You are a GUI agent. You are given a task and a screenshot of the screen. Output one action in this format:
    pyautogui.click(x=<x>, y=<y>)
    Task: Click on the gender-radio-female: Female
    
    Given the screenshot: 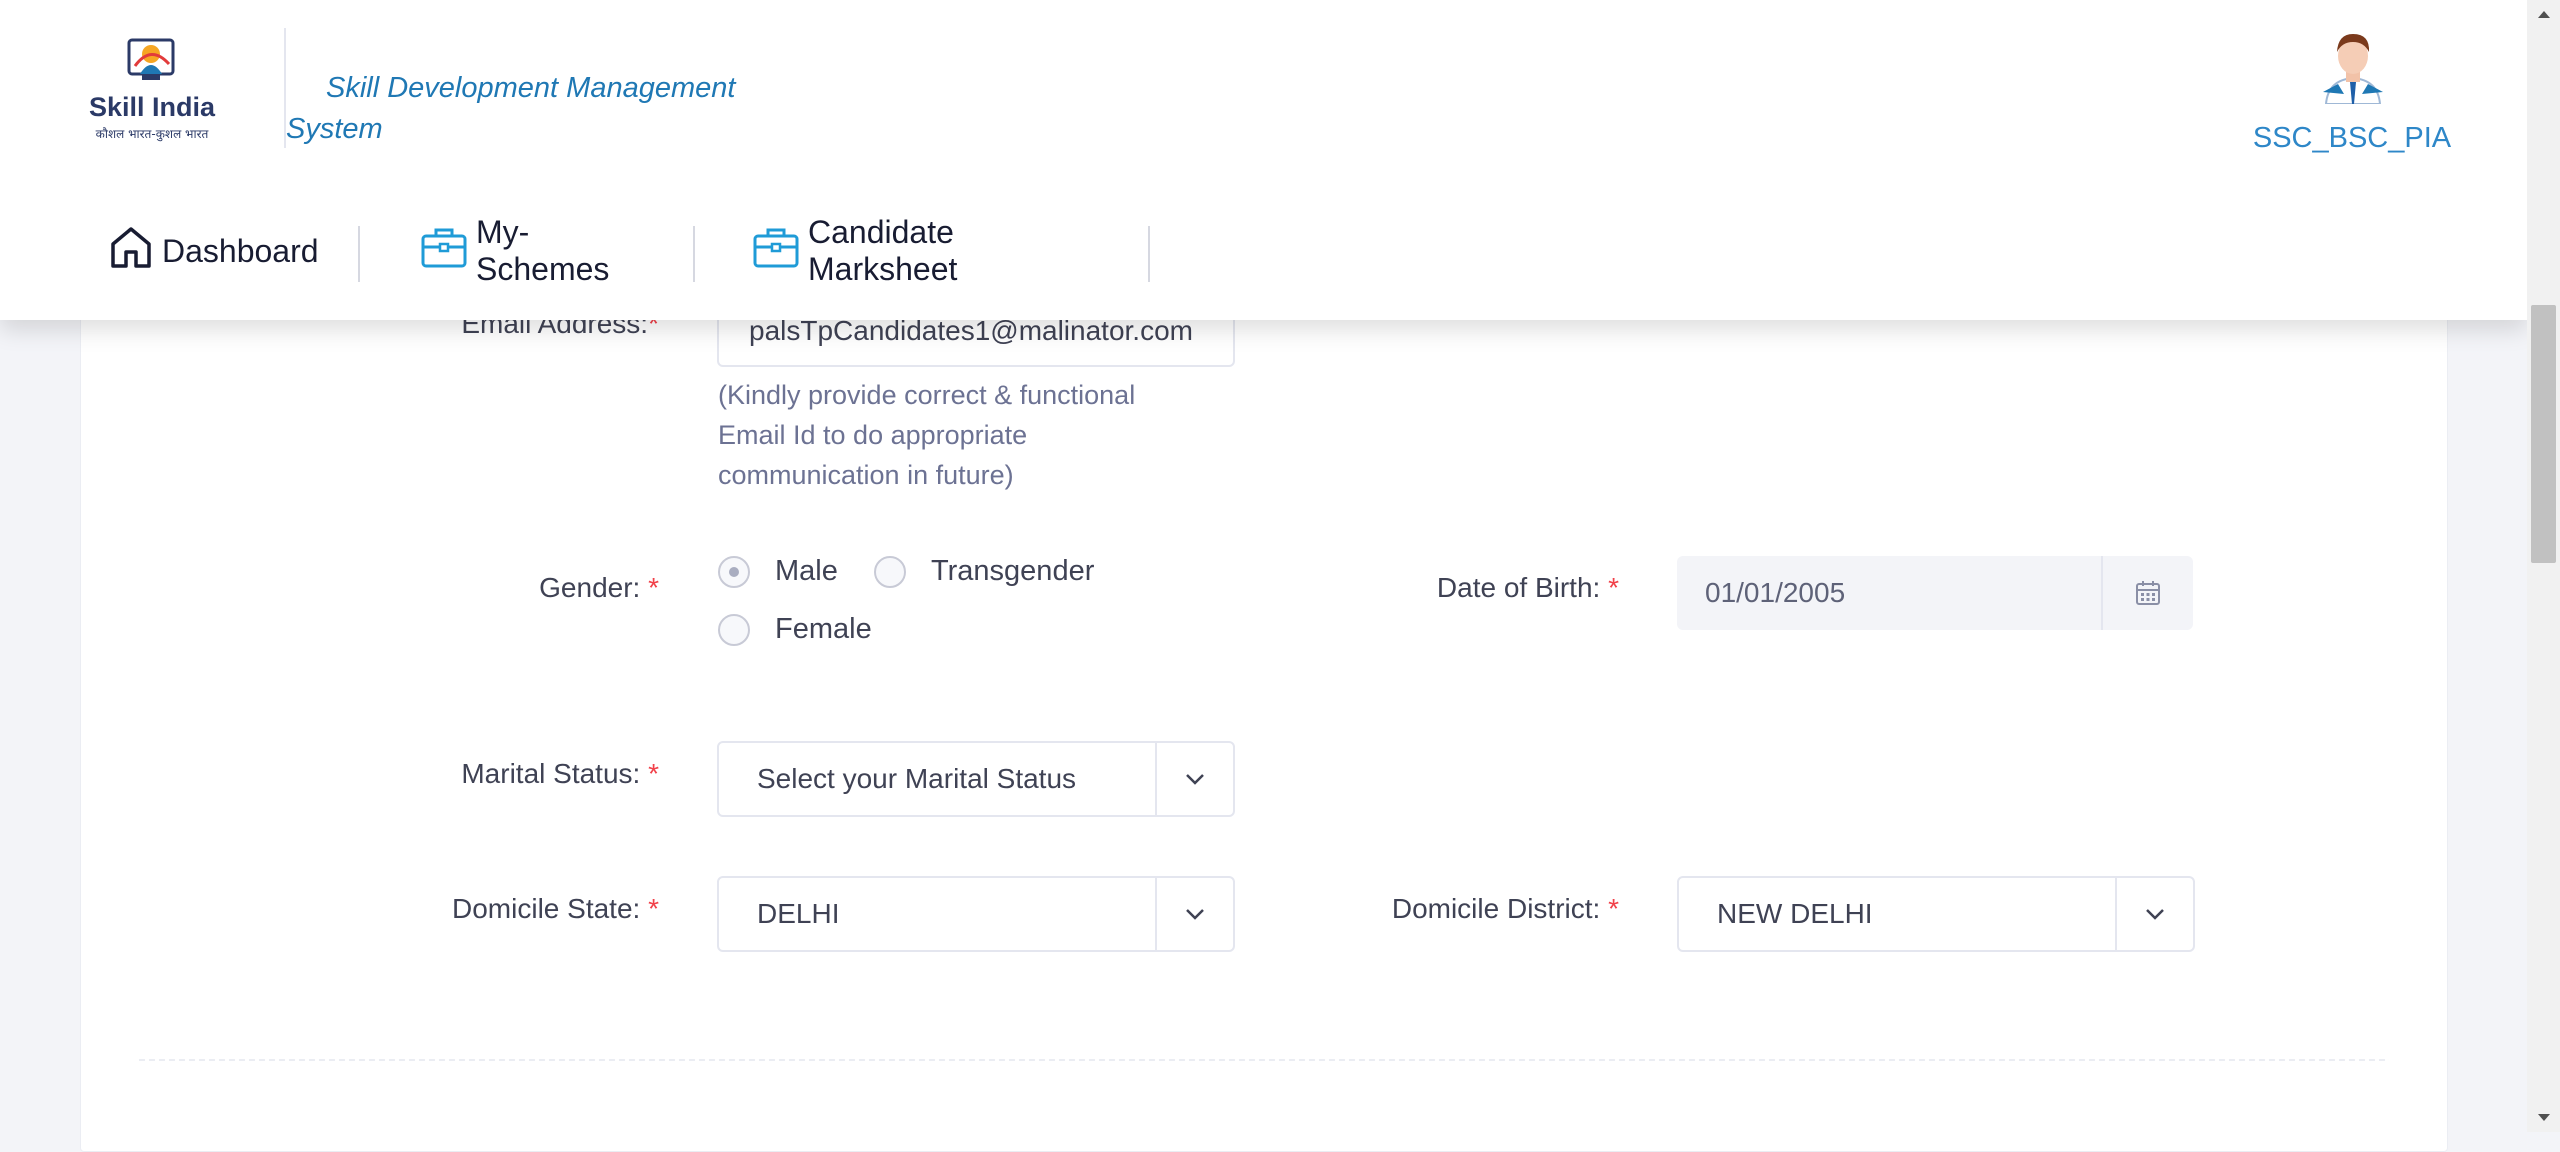 What is the action you would take?
    pyautogui.click(x=795, y=629)
    